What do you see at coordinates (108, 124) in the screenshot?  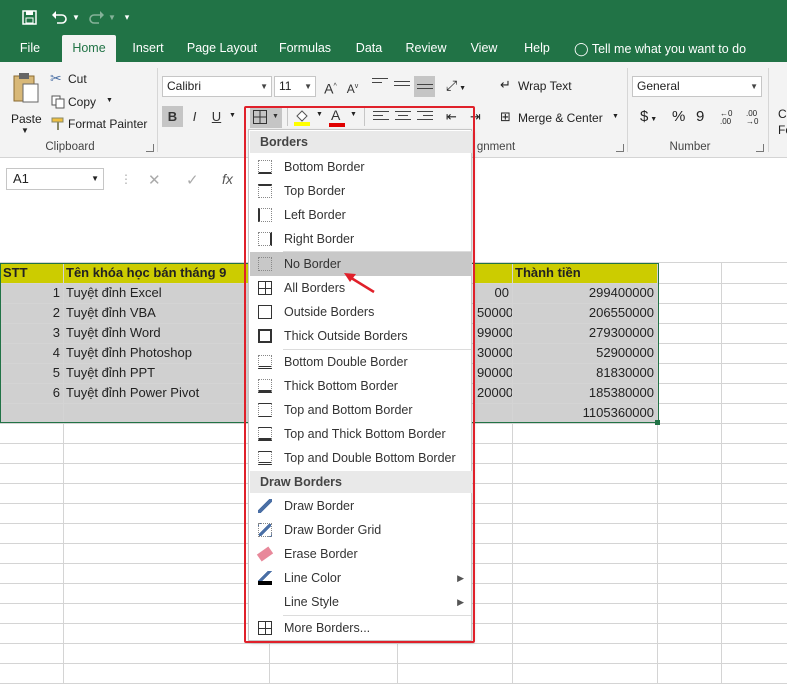 I see `format-painter-label: Format Painter` at bounding box center [108, 124].